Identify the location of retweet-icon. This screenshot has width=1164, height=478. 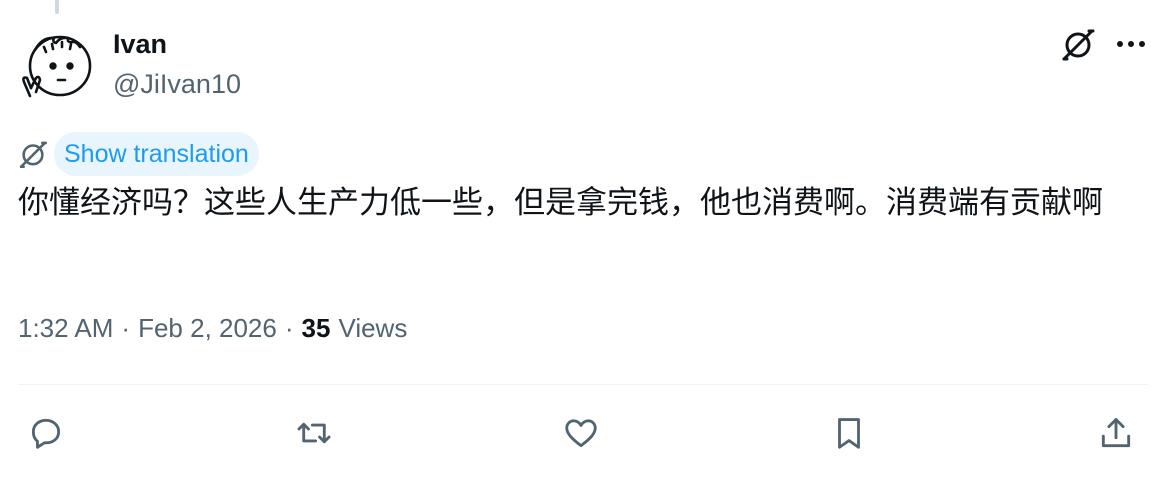
(313, 433).